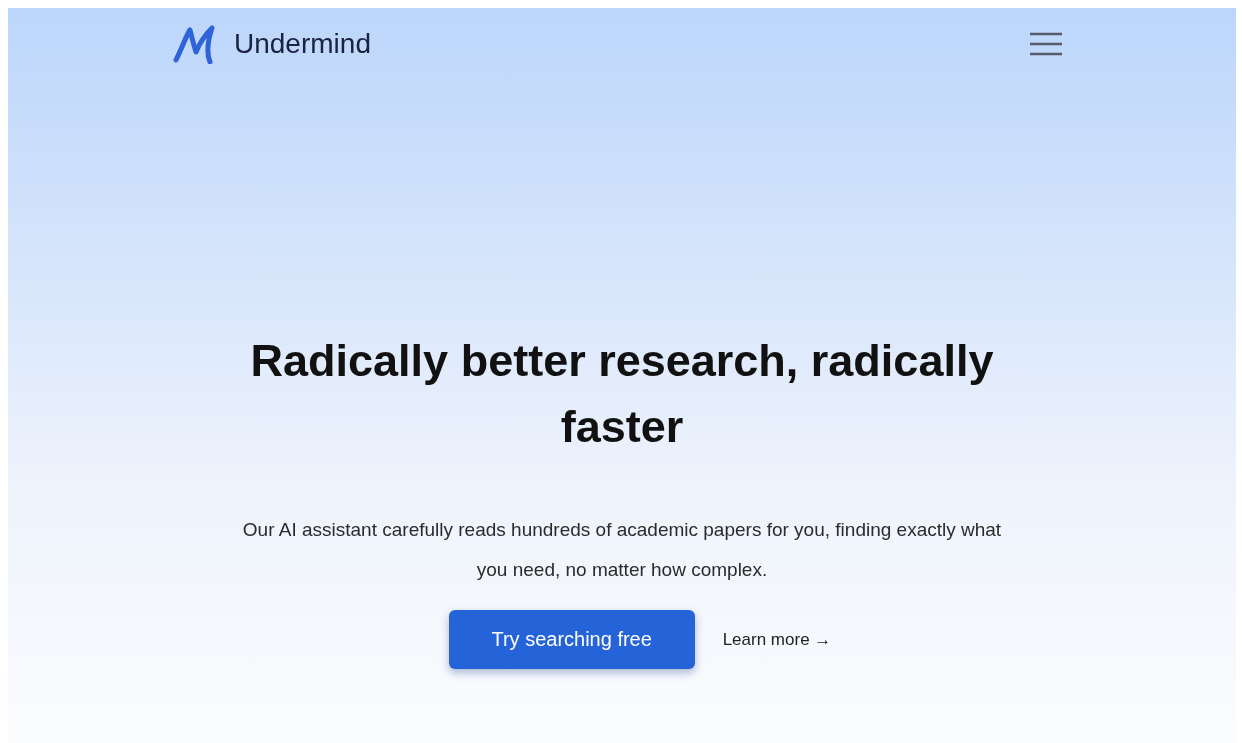 Image resolution: width=1242 pixels, height=743 pixels. I want to click on learn-more-link: Learn more →, so click(777, 639).